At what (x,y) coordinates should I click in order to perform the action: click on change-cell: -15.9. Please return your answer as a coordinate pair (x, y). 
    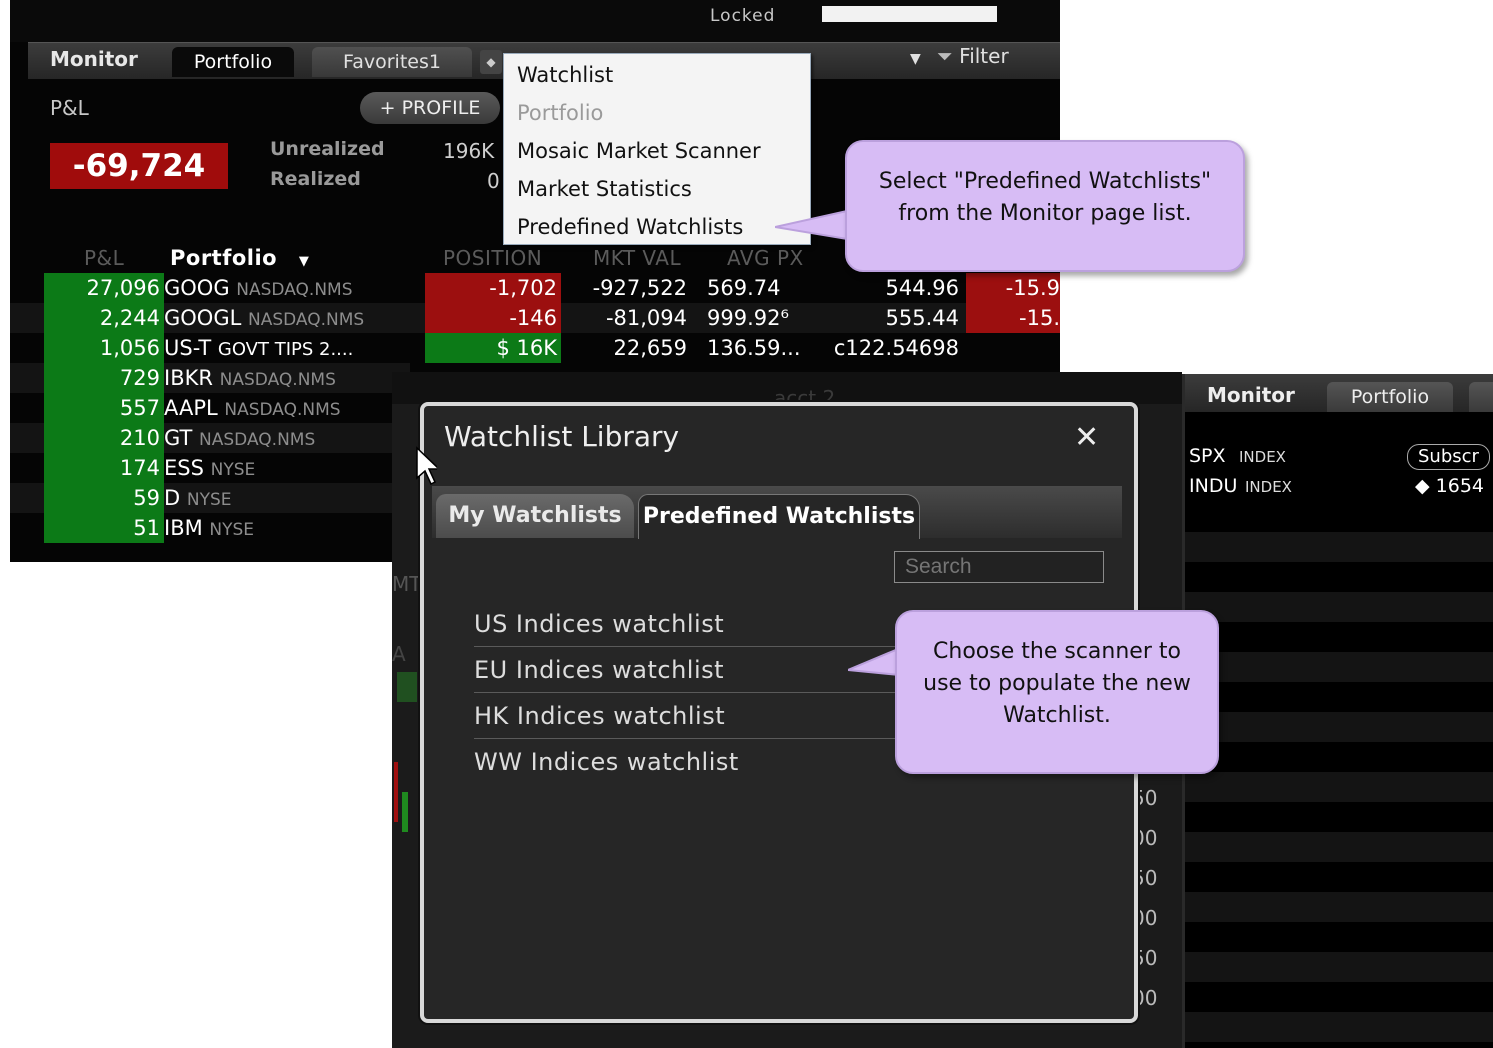
    Looking at the image, I should click on (1013, 288).